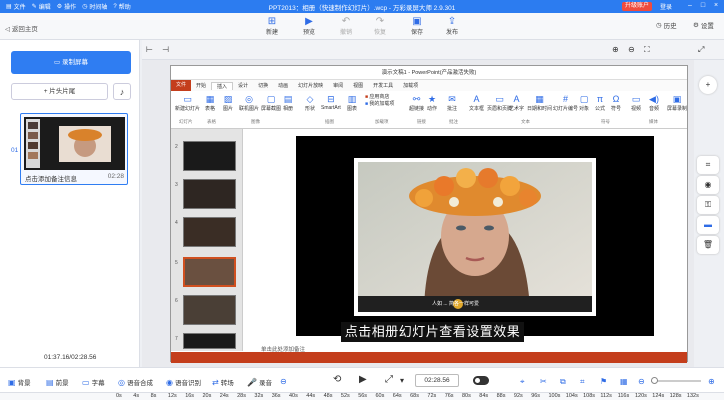  I want to click on trash-icon: 🗑, so click(708, 245).